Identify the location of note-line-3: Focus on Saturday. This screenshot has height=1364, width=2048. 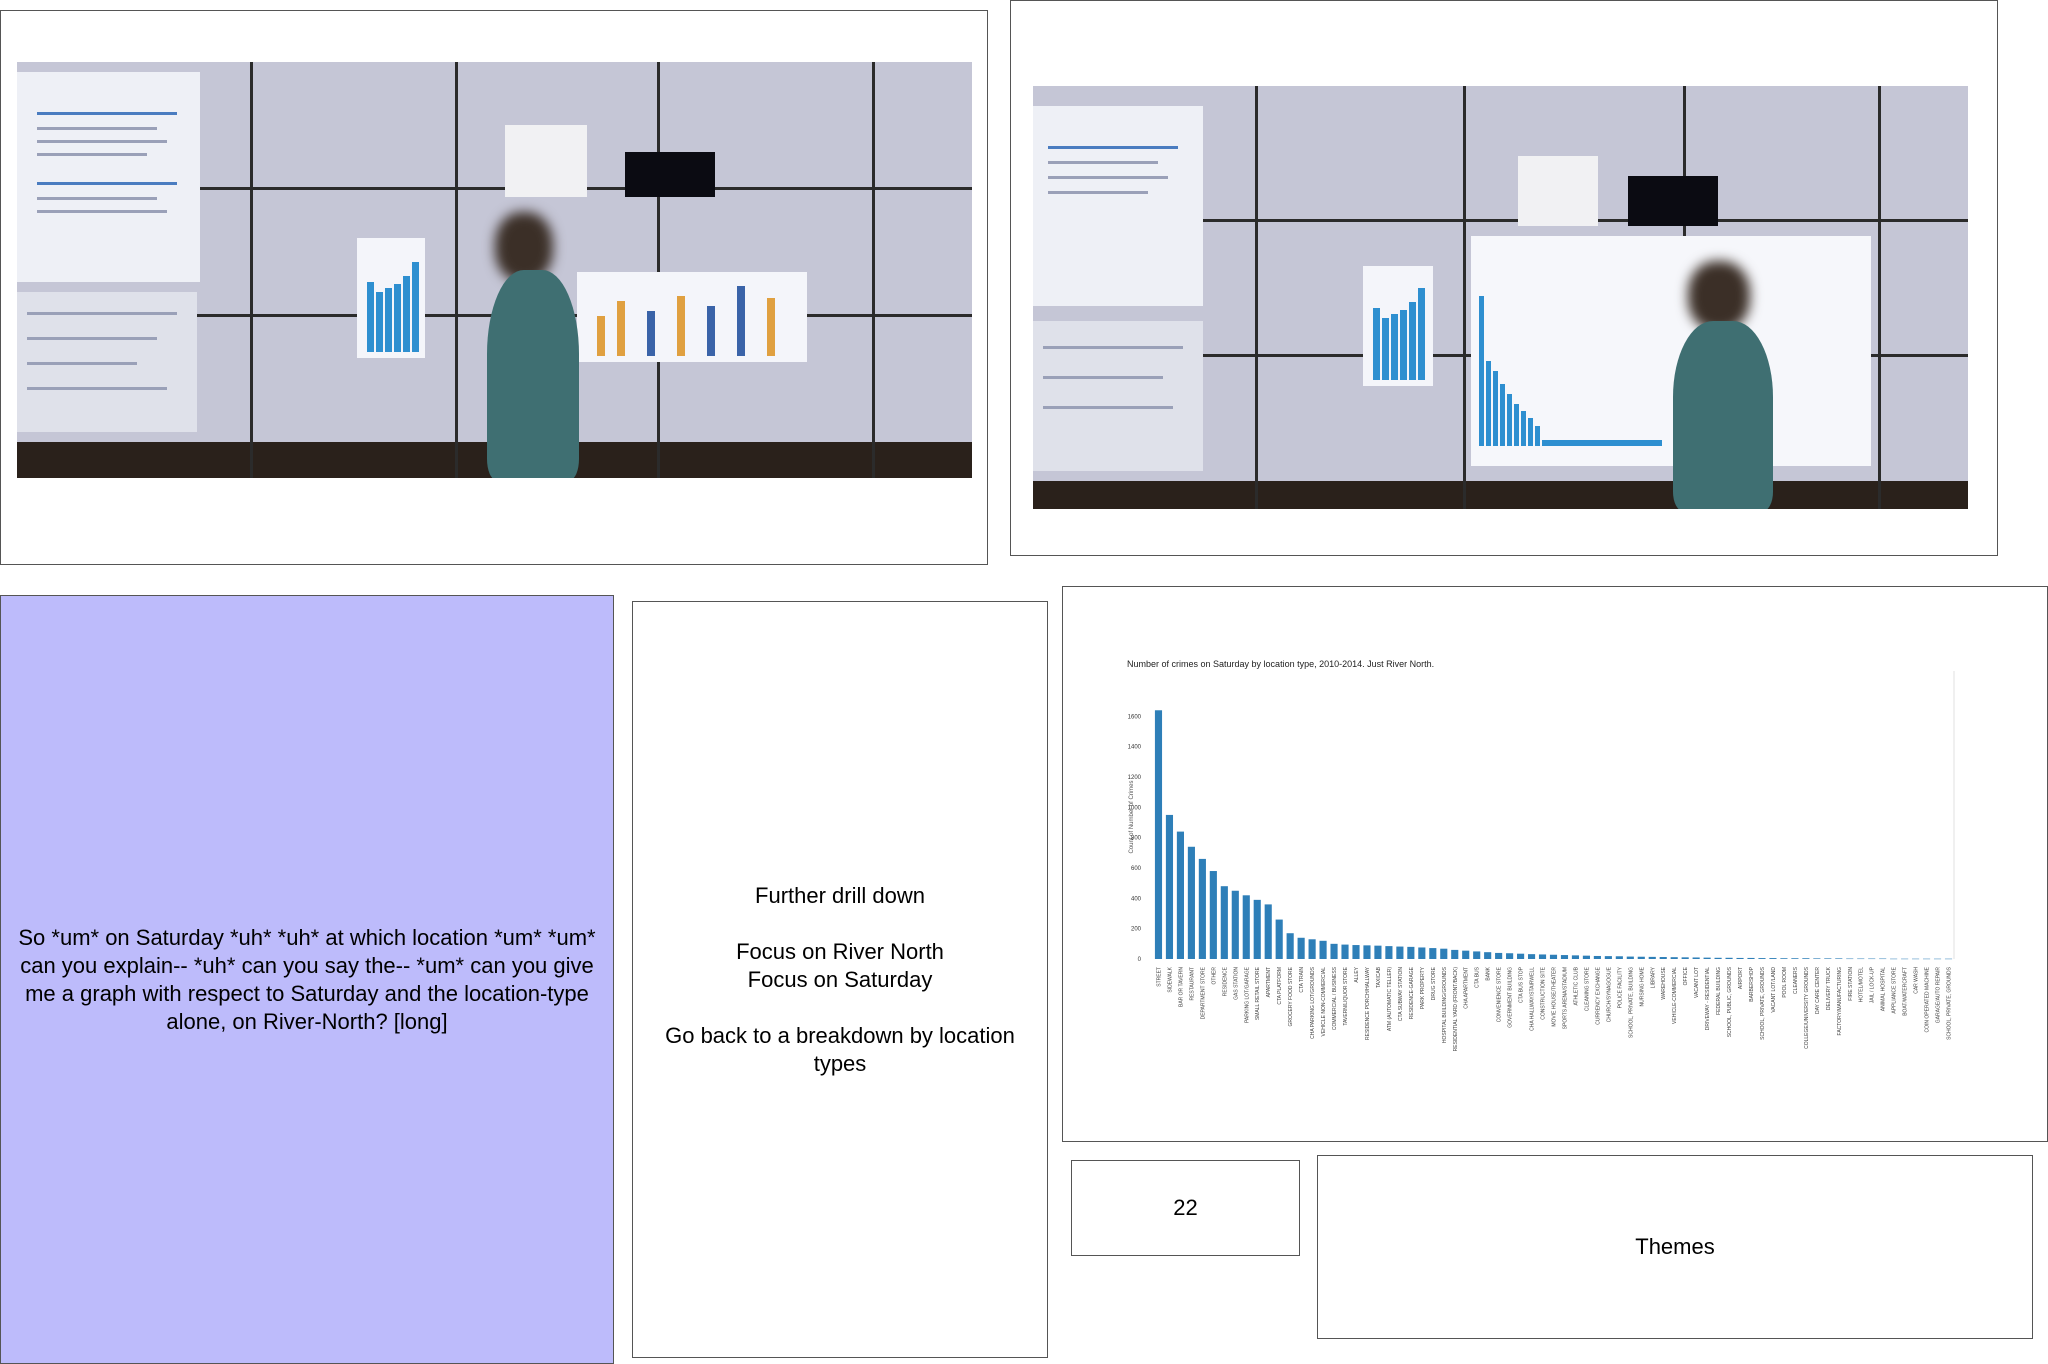
(840, 979).